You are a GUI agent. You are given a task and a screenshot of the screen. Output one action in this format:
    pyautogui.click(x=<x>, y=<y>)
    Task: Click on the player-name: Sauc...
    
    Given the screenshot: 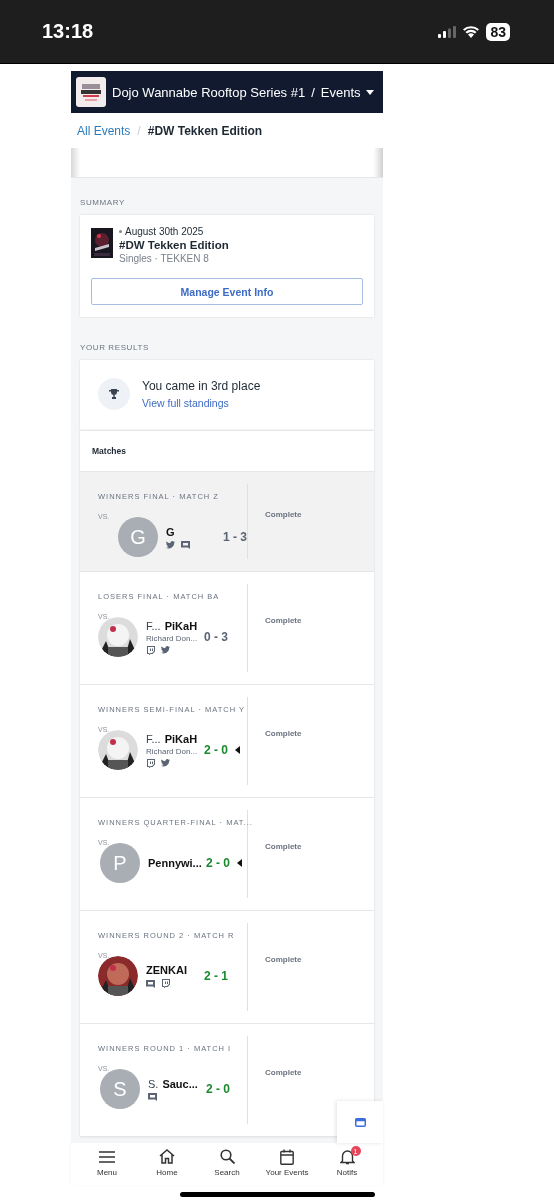 What is the action you would take?
    pyautogui.click(x=180, y=1083)
    